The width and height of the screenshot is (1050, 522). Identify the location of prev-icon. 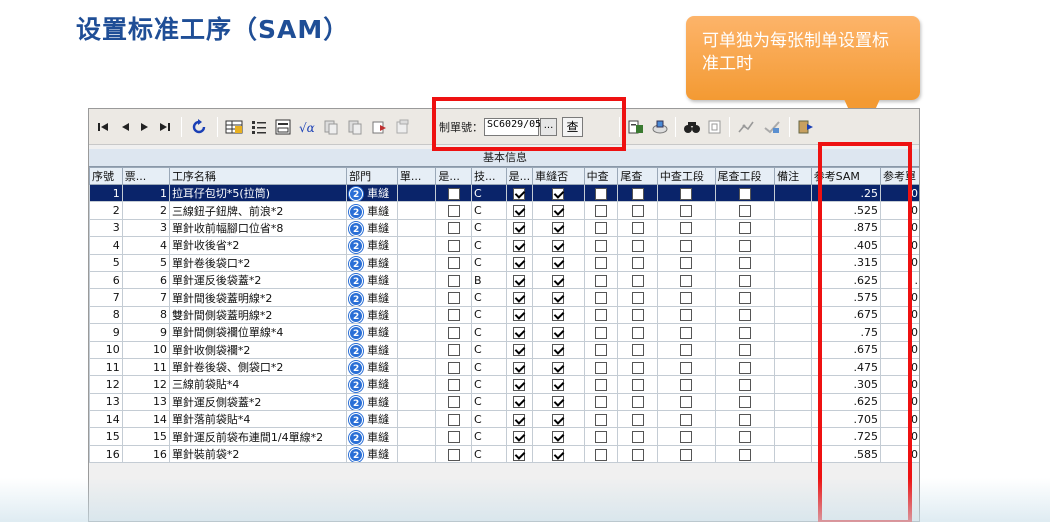
(125, 127).